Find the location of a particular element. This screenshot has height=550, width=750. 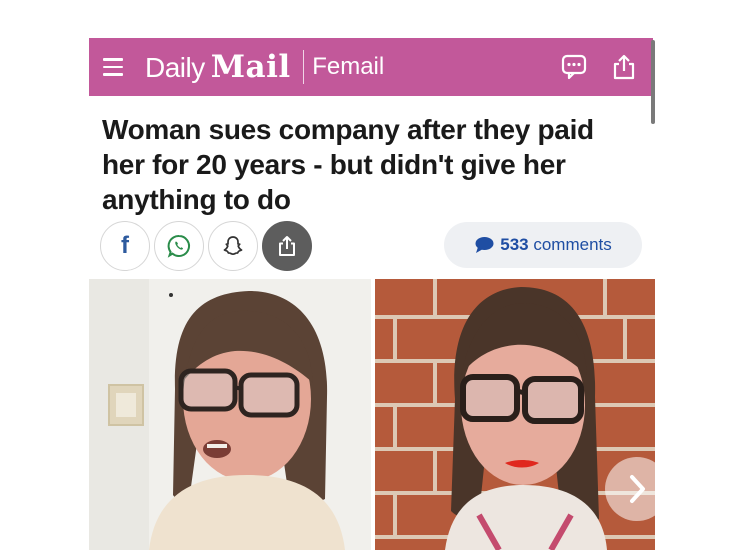

share-bar: f is located at coordinates (206, 246).